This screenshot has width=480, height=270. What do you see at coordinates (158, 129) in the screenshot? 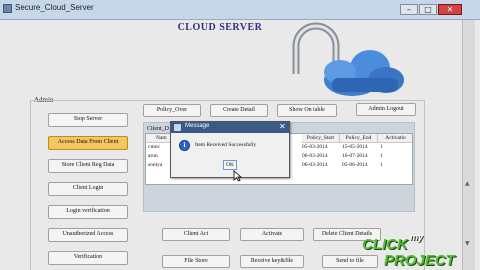
I see `table-label: Client_D` at bounding box center [158, 129].